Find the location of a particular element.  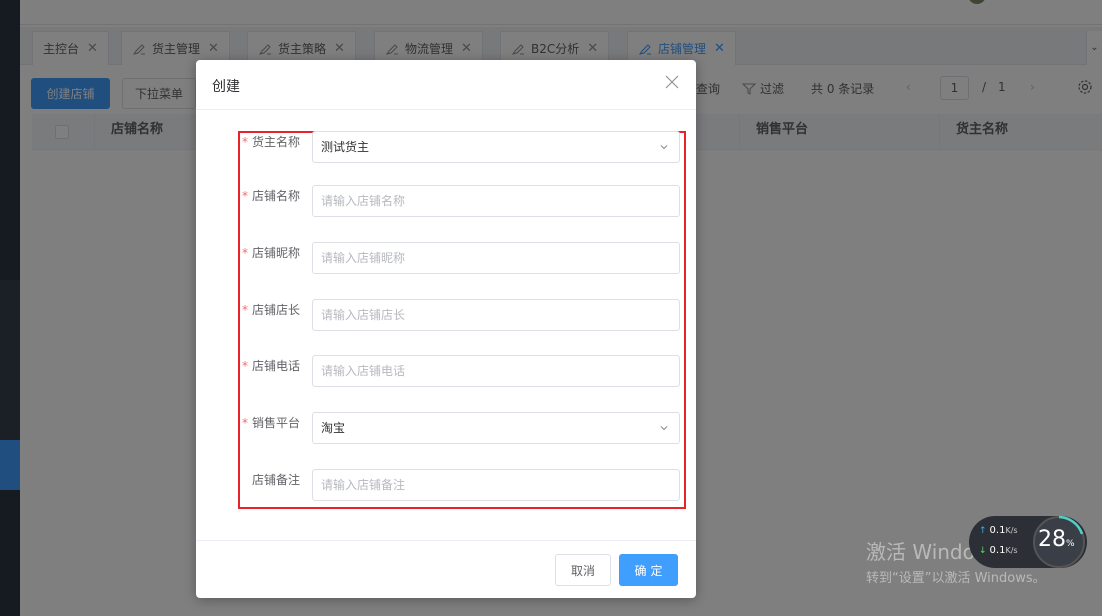

download-arrow-icon: ↓ is located at coordinates (983, 551).